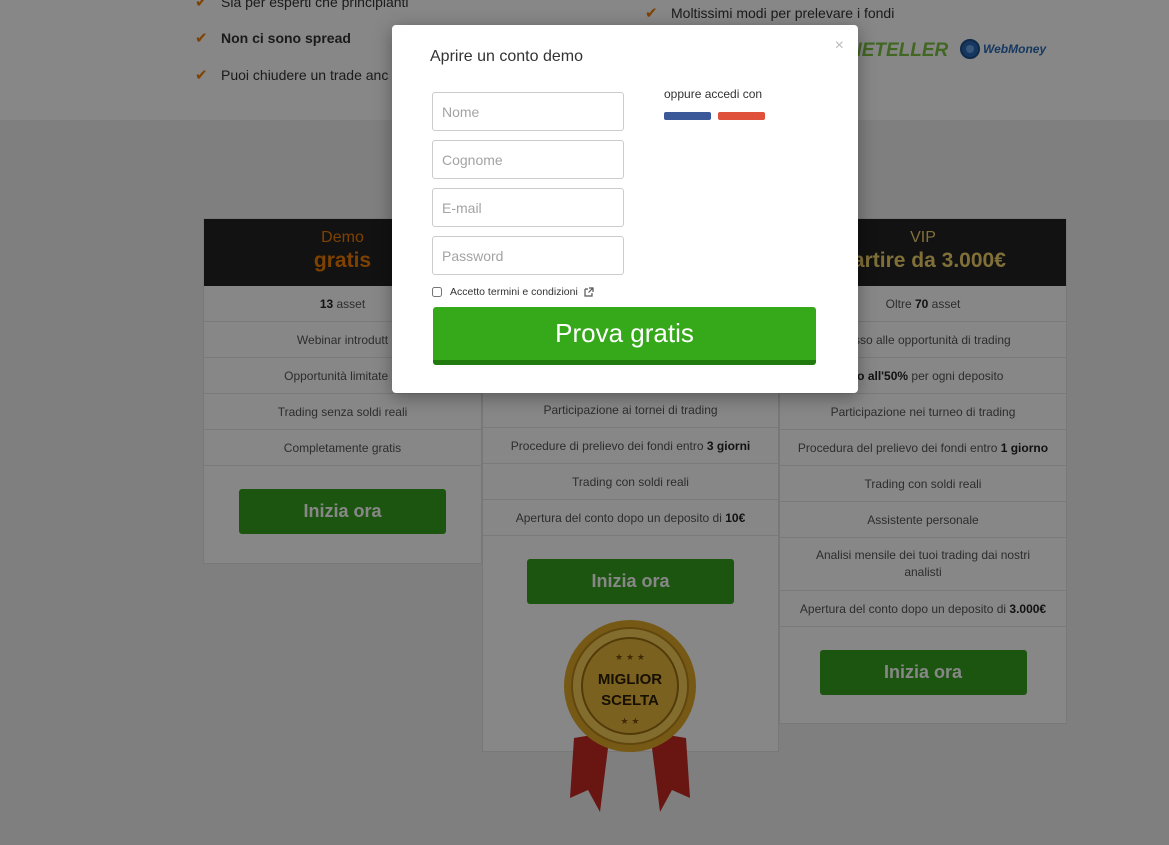 The height and width of the screenshot is (845, 1169). I want to click on google-login-button, so click(741, 116).